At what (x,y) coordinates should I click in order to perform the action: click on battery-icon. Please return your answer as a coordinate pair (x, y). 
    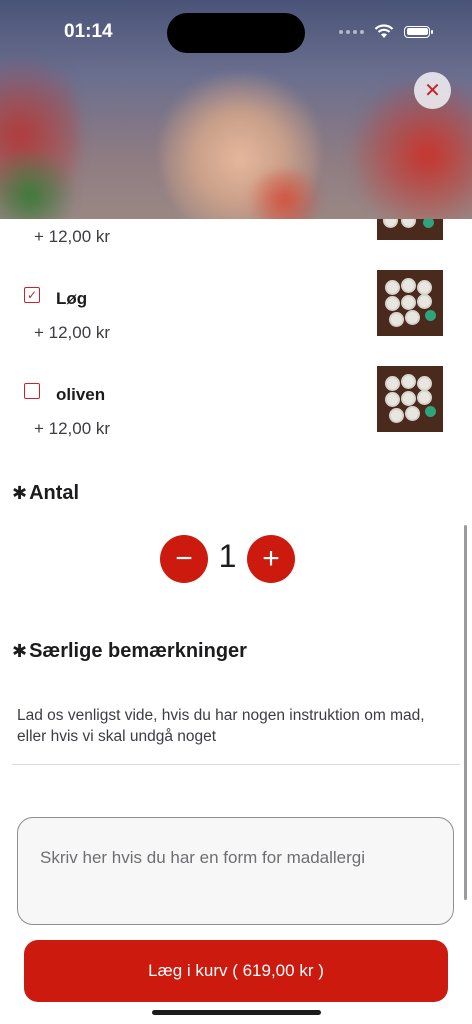
    Looking at the image, I should click on (418, 31).